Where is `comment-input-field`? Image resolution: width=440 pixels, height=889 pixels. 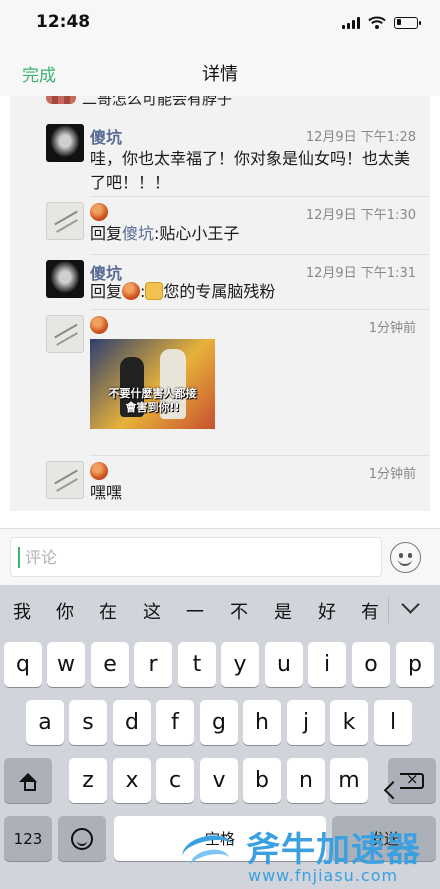 comment-input-field is located at coordinates (196, 557).